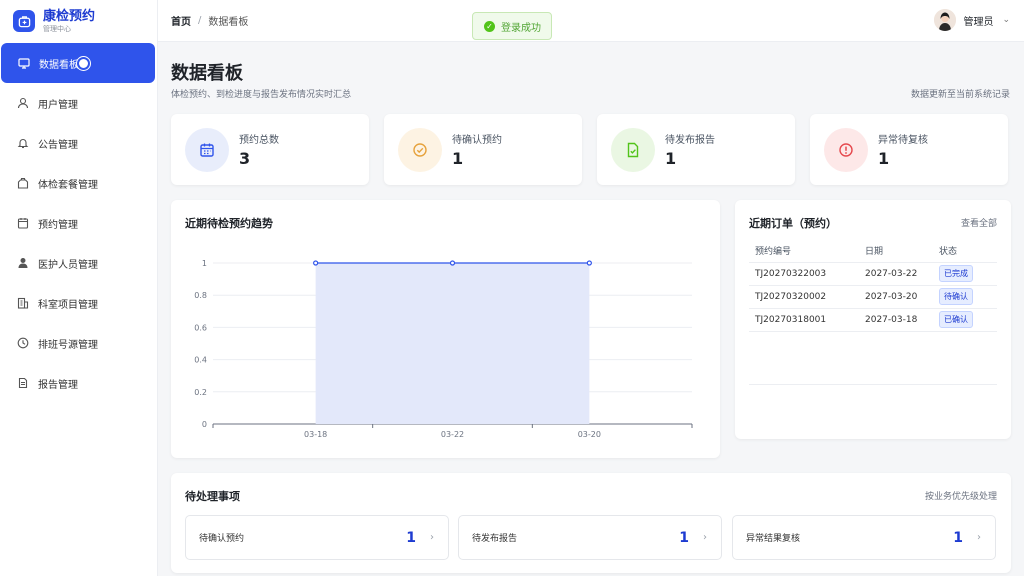 The image size is (1024, 576). Describe the element at coordinates (69, 16) in the screenshot. I see `brand-title: 康检预约` at that location.